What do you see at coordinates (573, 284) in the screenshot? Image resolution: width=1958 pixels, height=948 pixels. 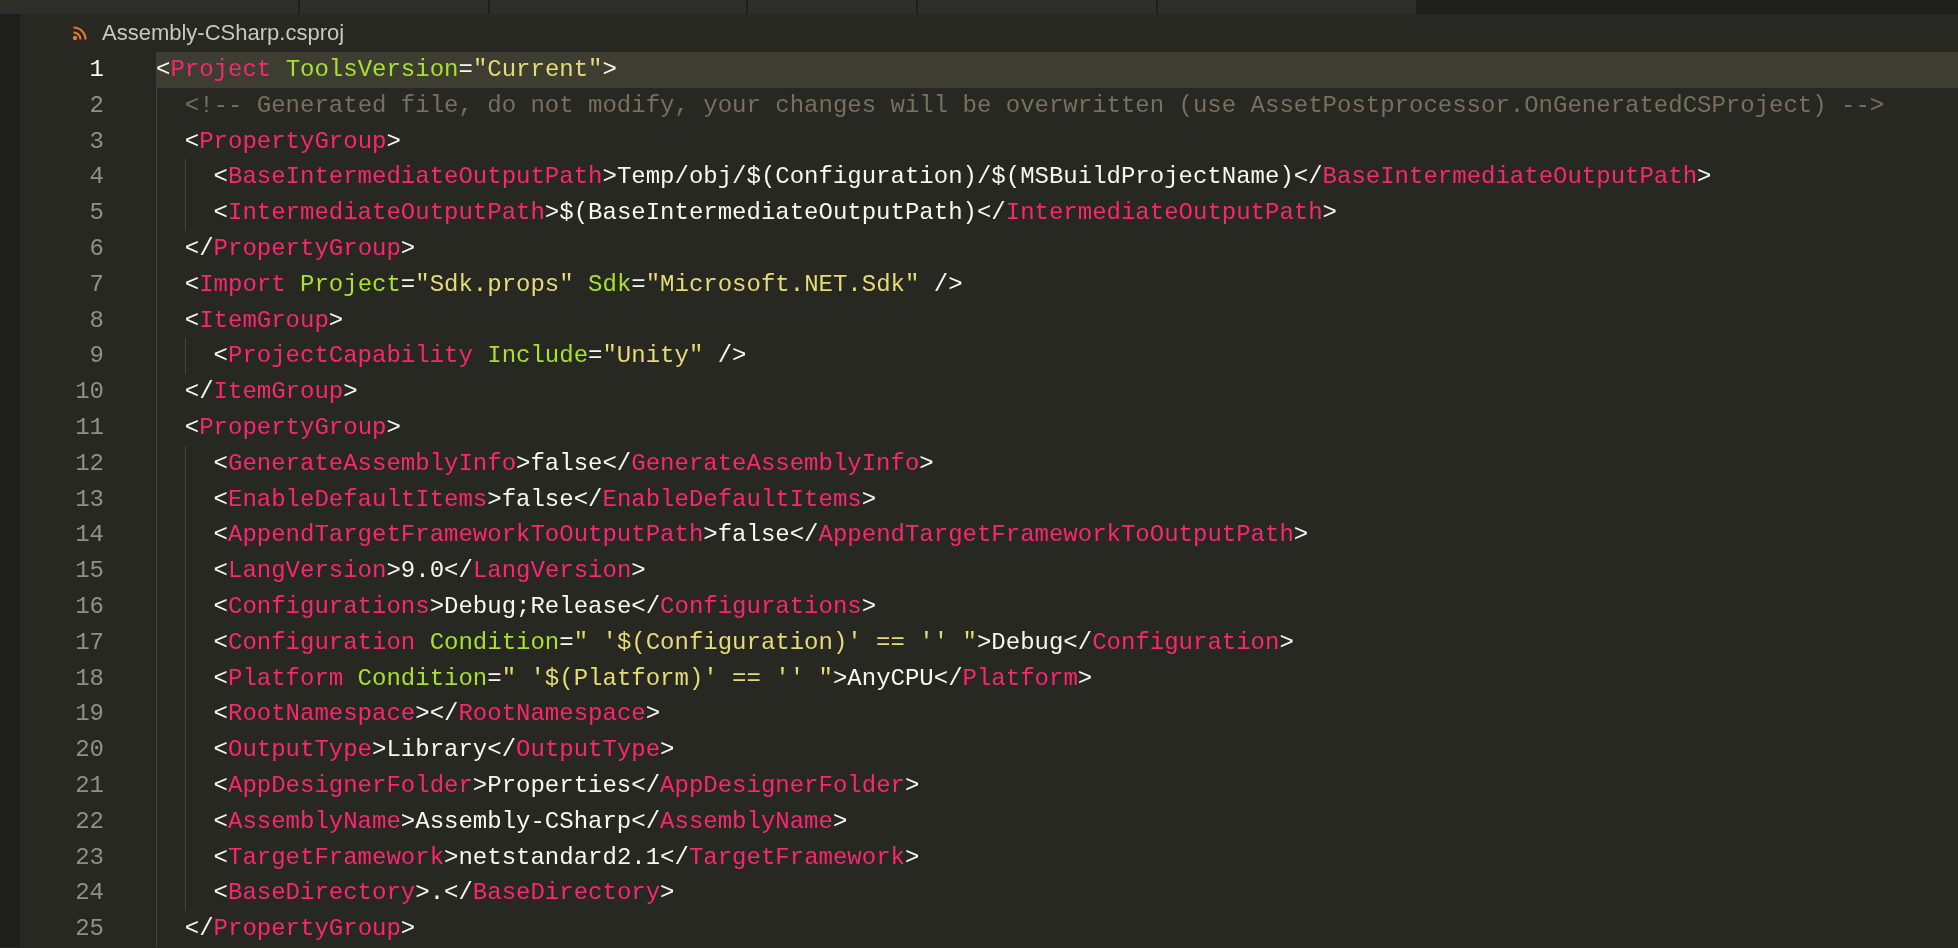 I see `code-line: <Import Project="Sdk.props" Sdk="Microsoft.NET.Sdk" />` at bounding box center [573, 284].